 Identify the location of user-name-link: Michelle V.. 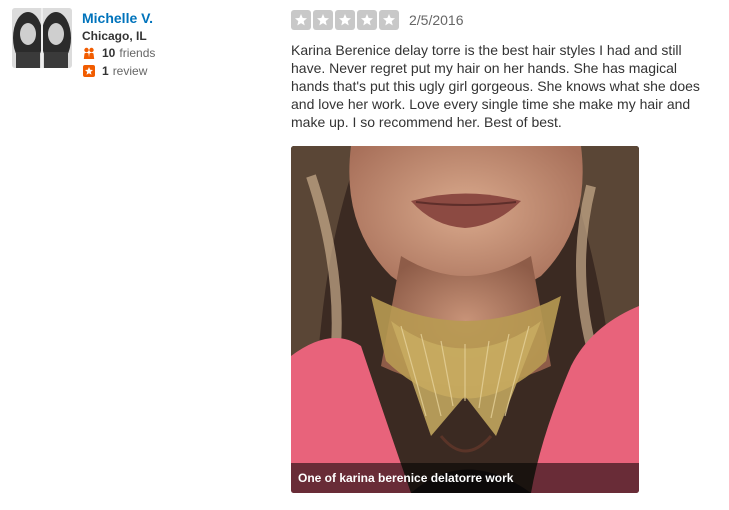
(118, 18).